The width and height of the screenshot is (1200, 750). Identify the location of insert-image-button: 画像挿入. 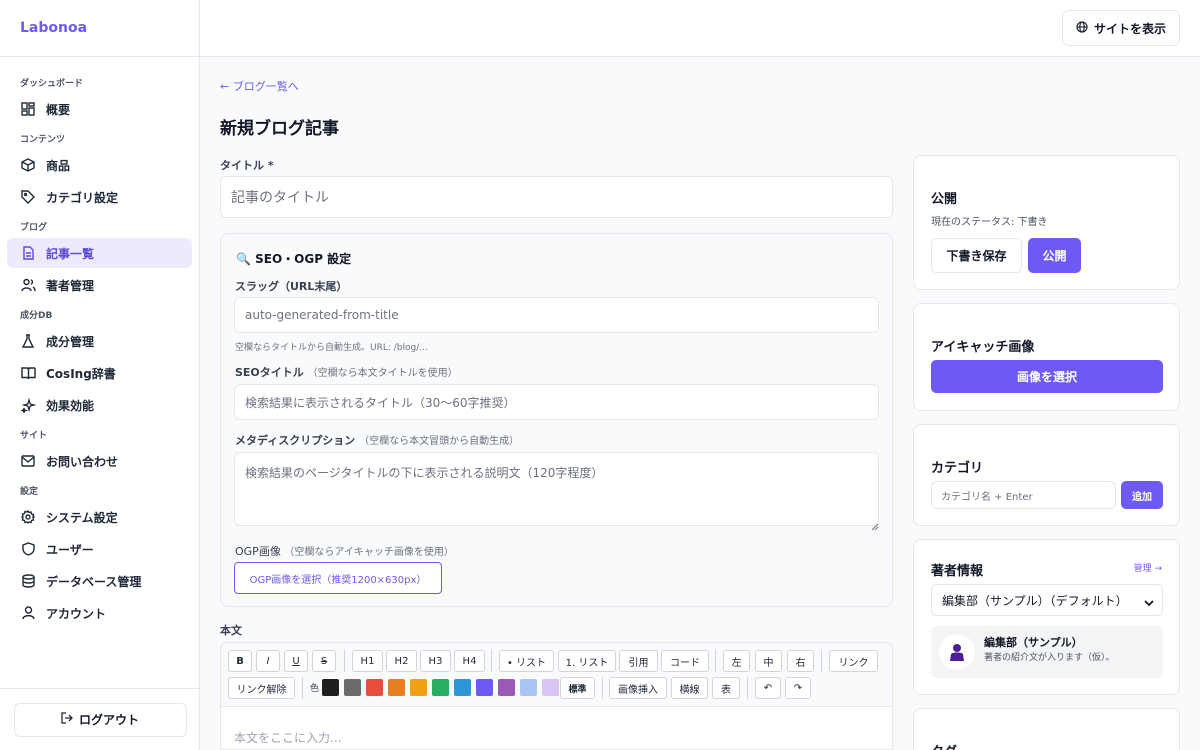
(638, 688).